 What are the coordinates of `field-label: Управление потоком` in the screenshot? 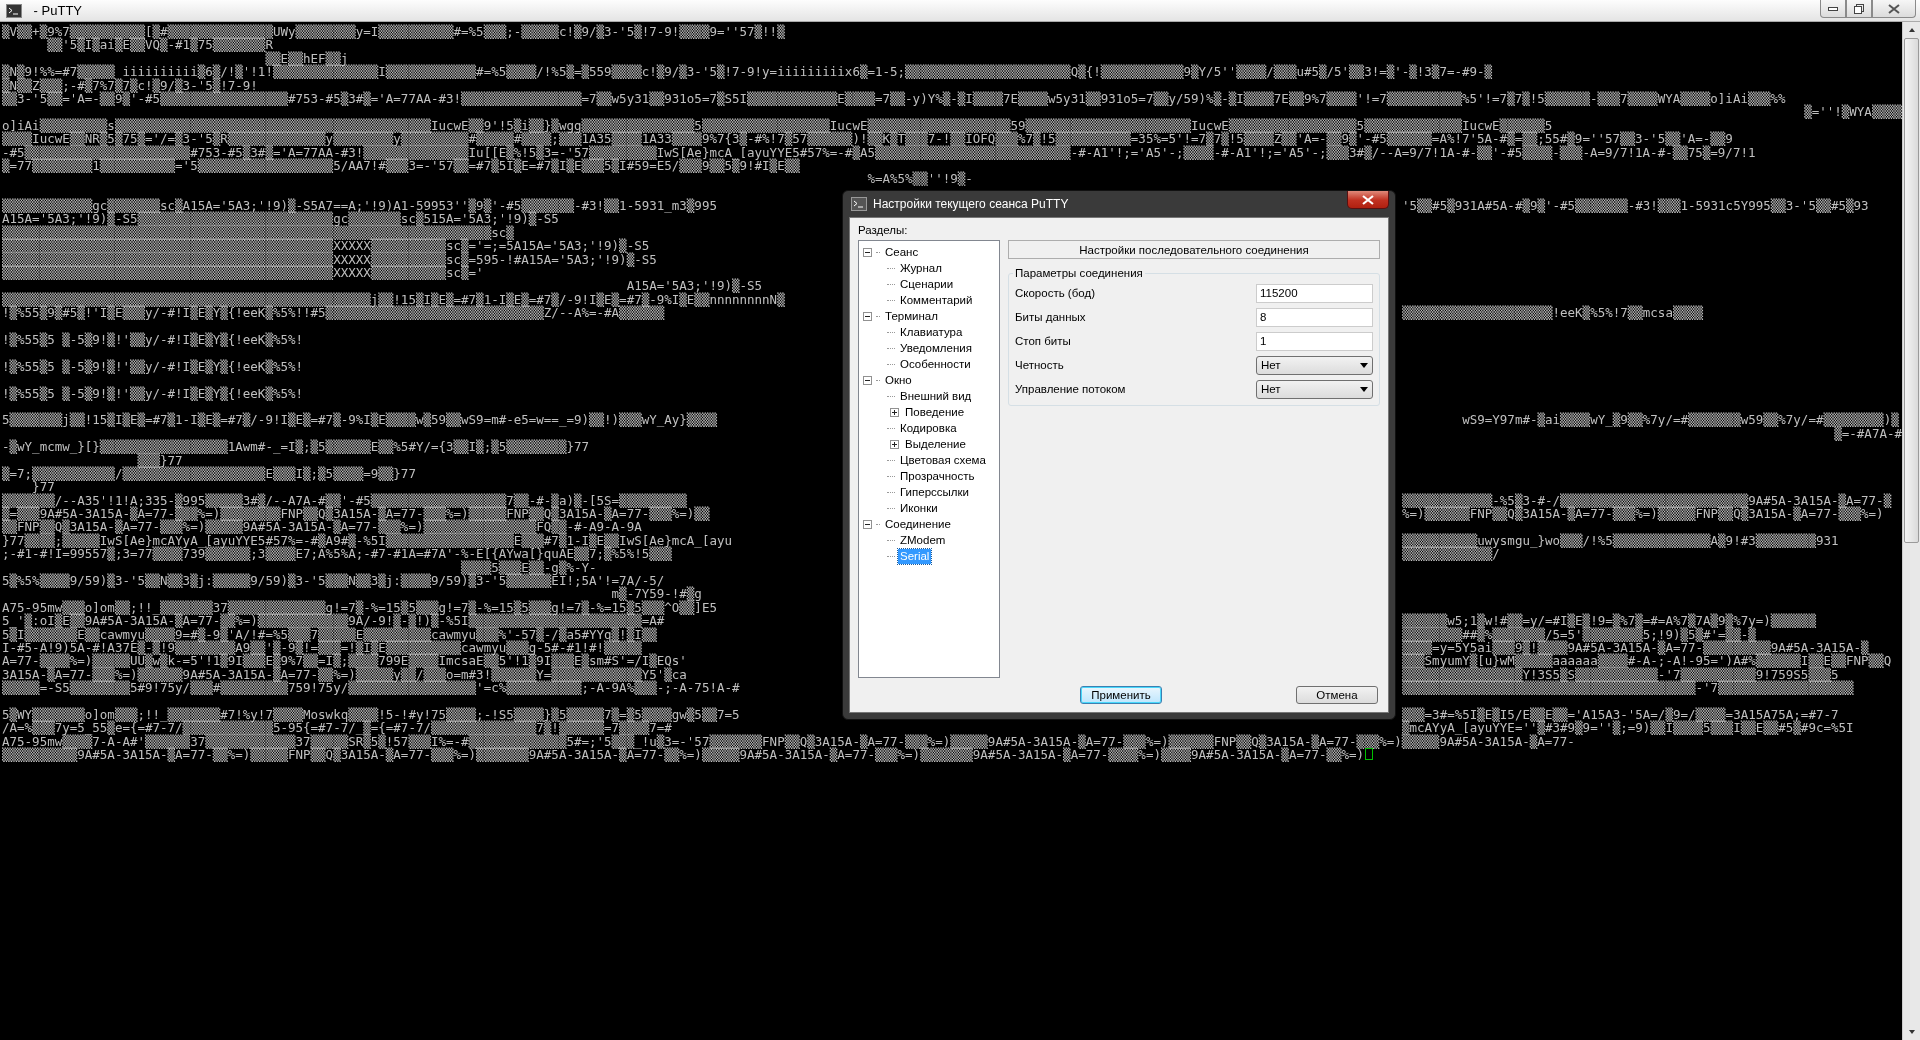 It's located at (1070, 389).